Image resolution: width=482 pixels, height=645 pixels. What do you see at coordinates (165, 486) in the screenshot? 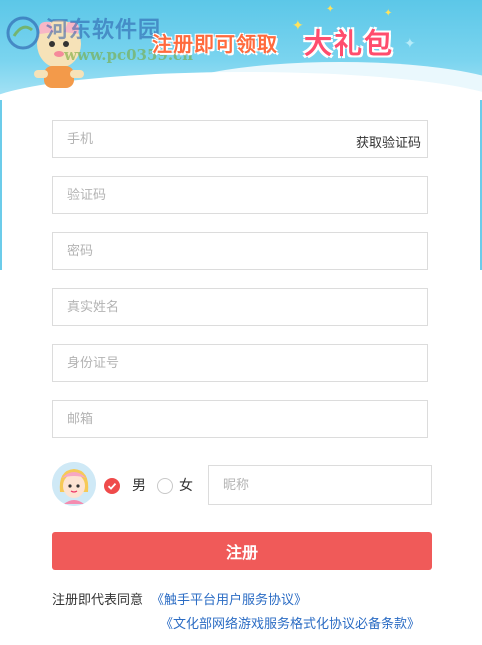
I see `gender-female-radio` at bounding box center [165, 486].